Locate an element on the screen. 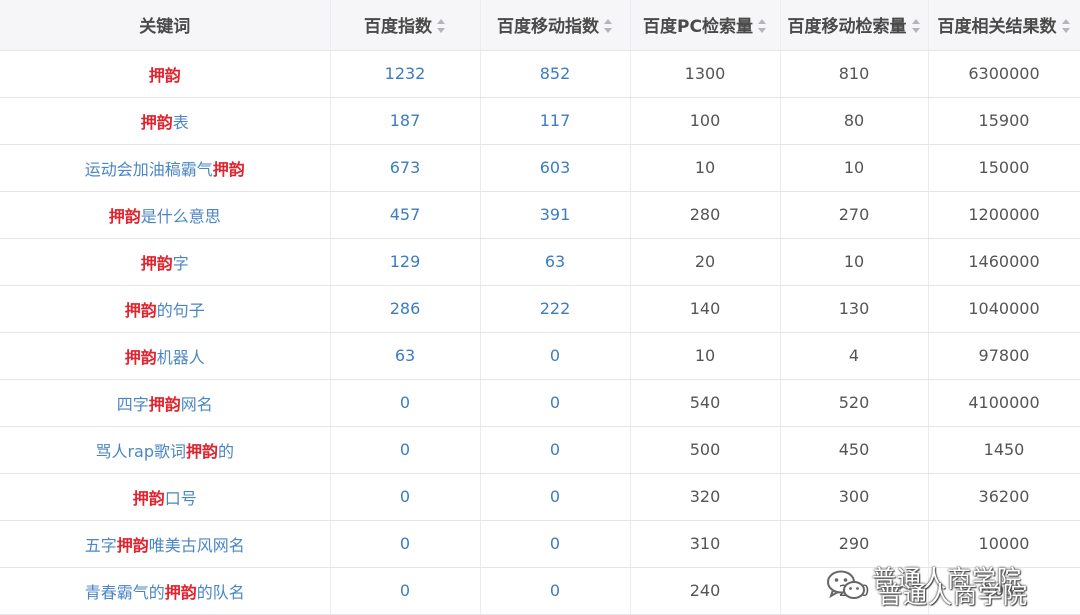 This screenshot has width=1080, height=615. keyword-prefix: 五字 is located at coordinates (100, 545).